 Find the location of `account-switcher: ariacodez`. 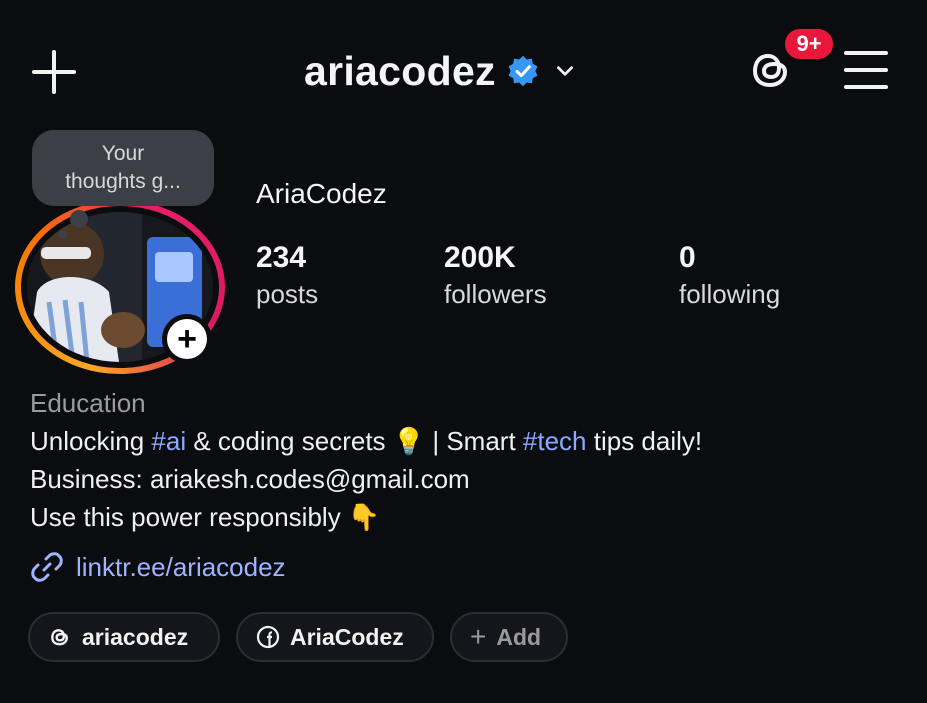

account-switcher: ariacodez is located at coordinates (440, 71).